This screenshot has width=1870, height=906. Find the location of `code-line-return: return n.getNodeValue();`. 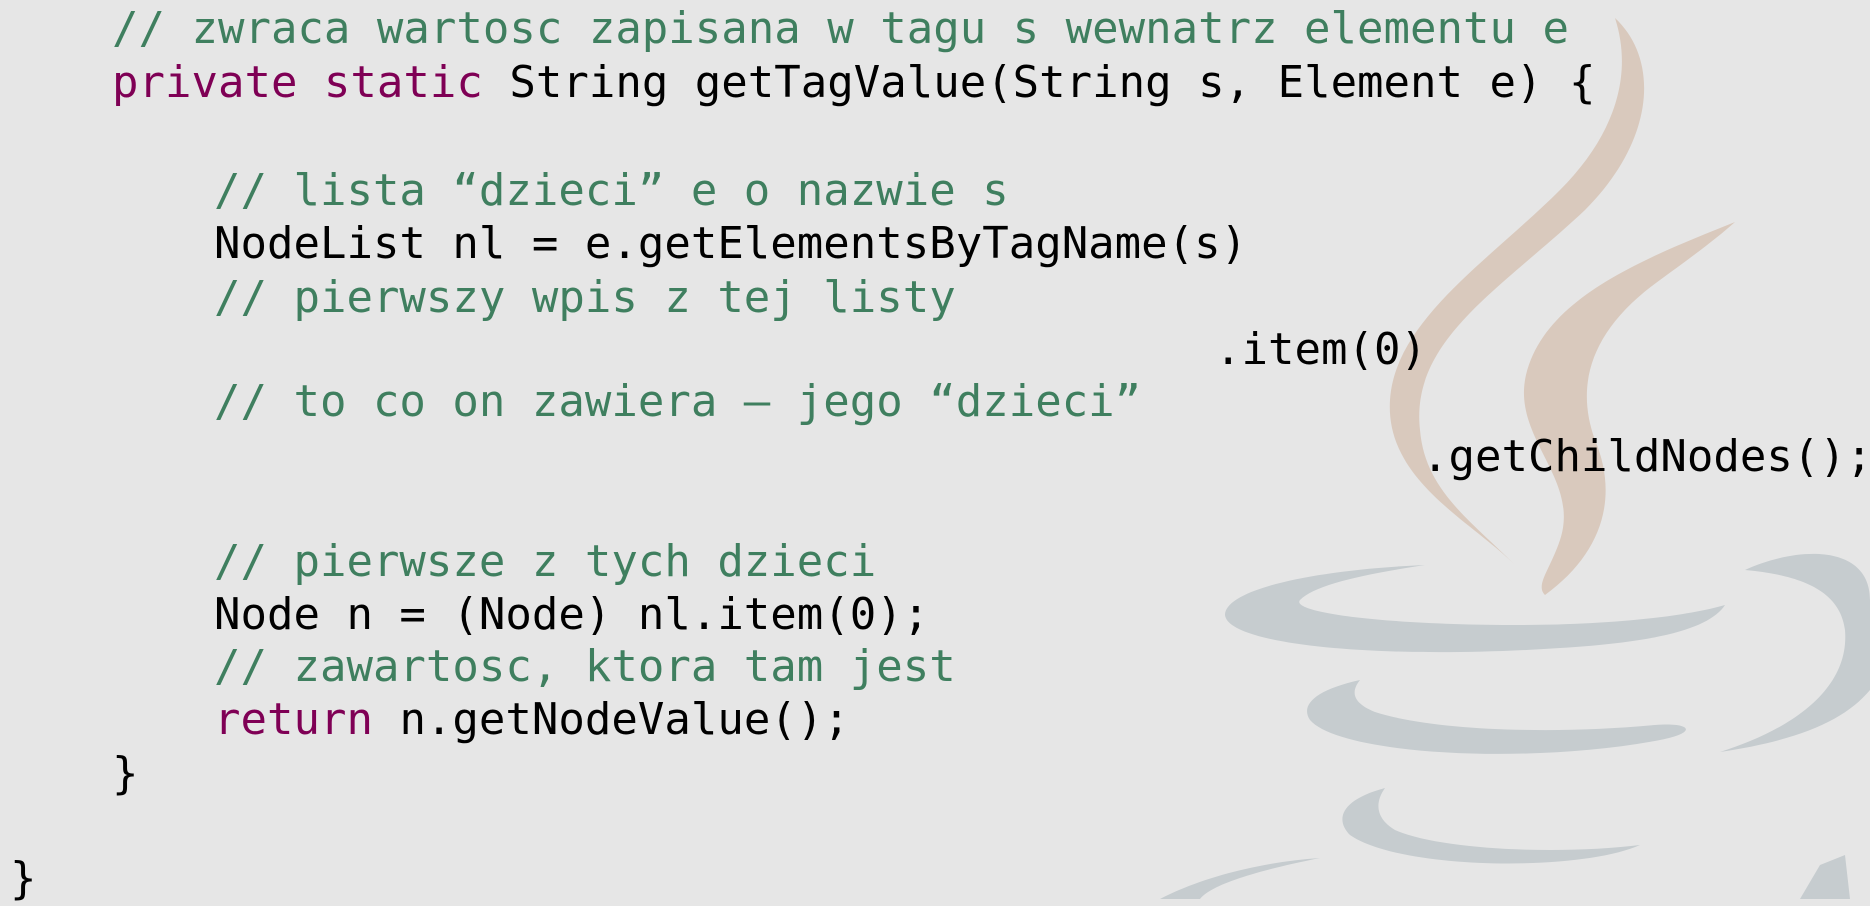

code-line-return: return n.getNodeValue(); is located at coordinates (532, 720).